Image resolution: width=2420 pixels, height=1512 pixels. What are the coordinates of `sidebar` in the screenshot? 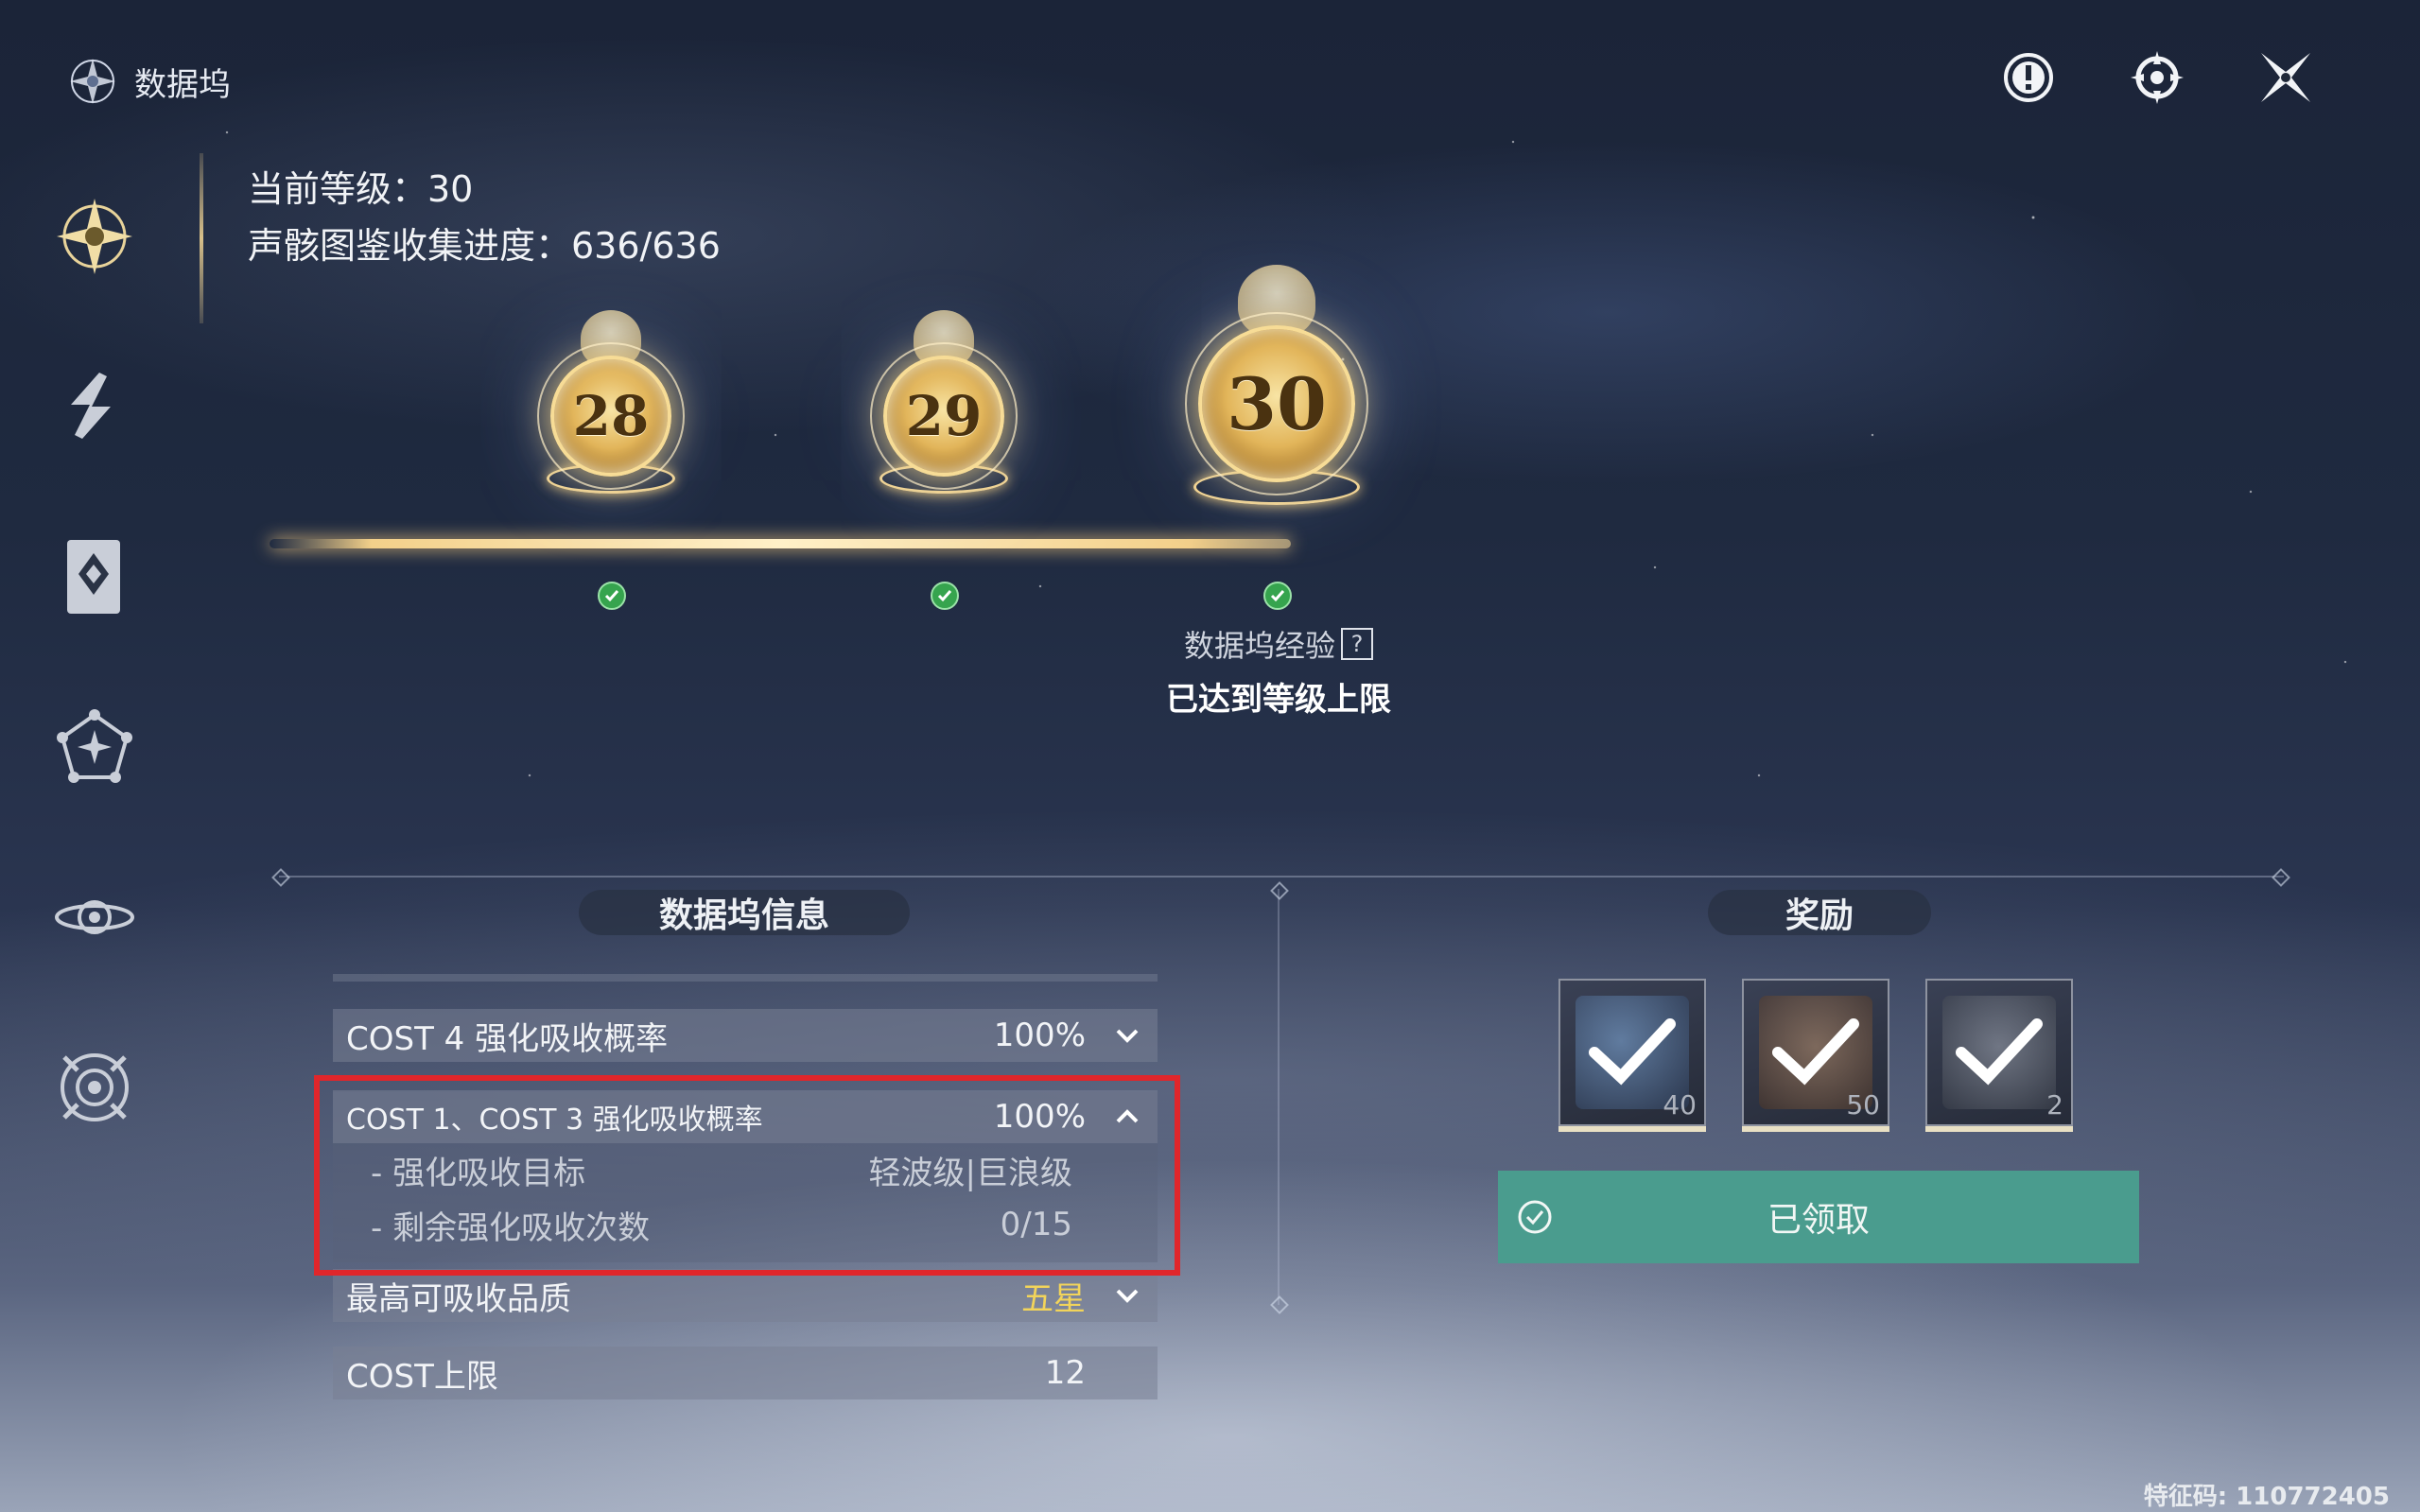 It's located at (94, 699).